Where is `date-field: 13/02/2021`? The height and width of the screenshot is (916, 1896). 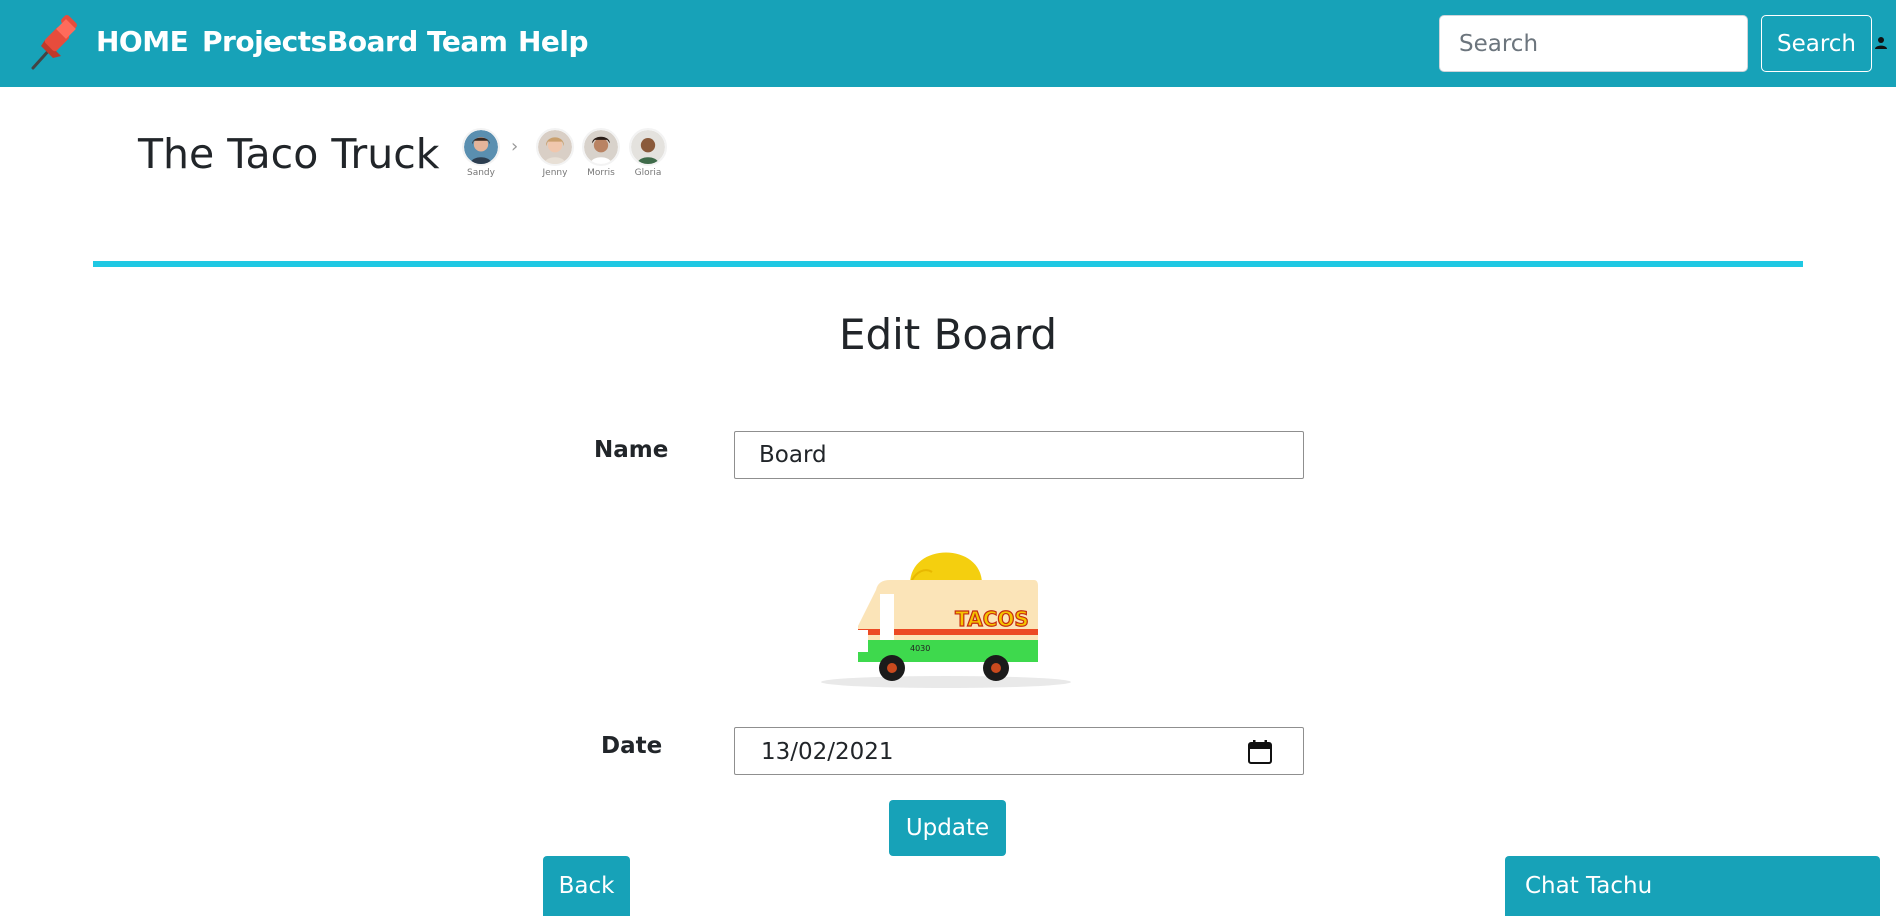 date-field: 13/02/2021 is located at coordinates (1019, 751).